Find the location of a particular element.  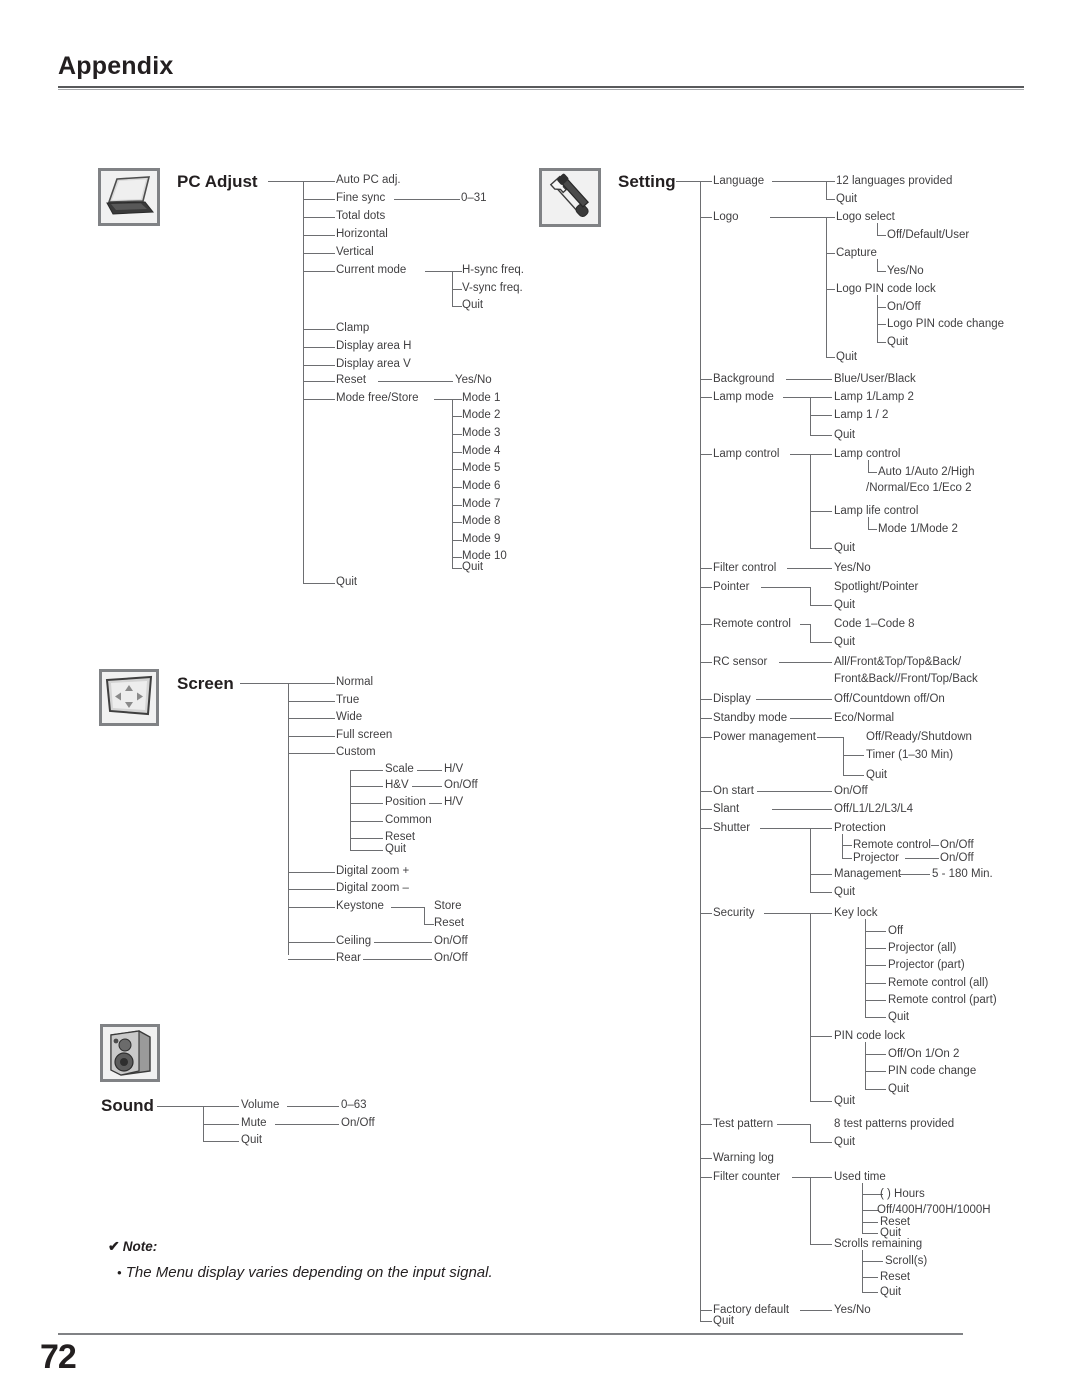

note-label: Note: is located at coordinates (140, 1246).